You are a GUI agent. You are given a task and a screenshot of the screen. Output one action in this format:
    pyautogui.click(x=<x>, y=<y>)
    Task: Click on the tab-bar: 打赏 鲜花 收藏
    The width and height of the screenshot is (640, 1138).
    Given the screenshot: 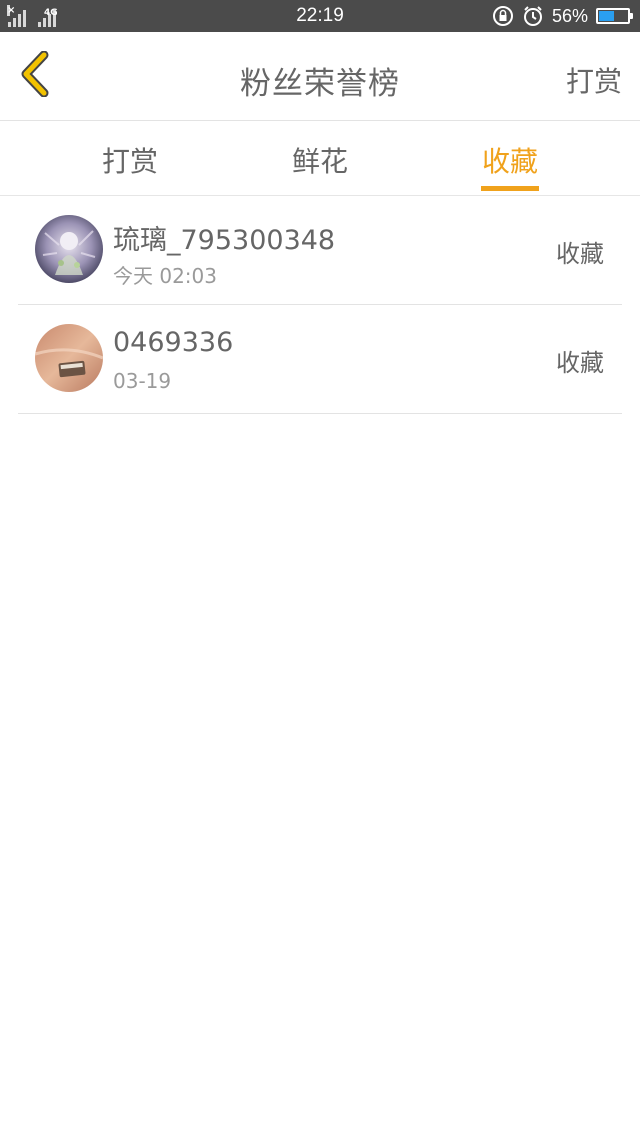 What is the action you would take?
    pyautogui.click(x=320, y=158)
    